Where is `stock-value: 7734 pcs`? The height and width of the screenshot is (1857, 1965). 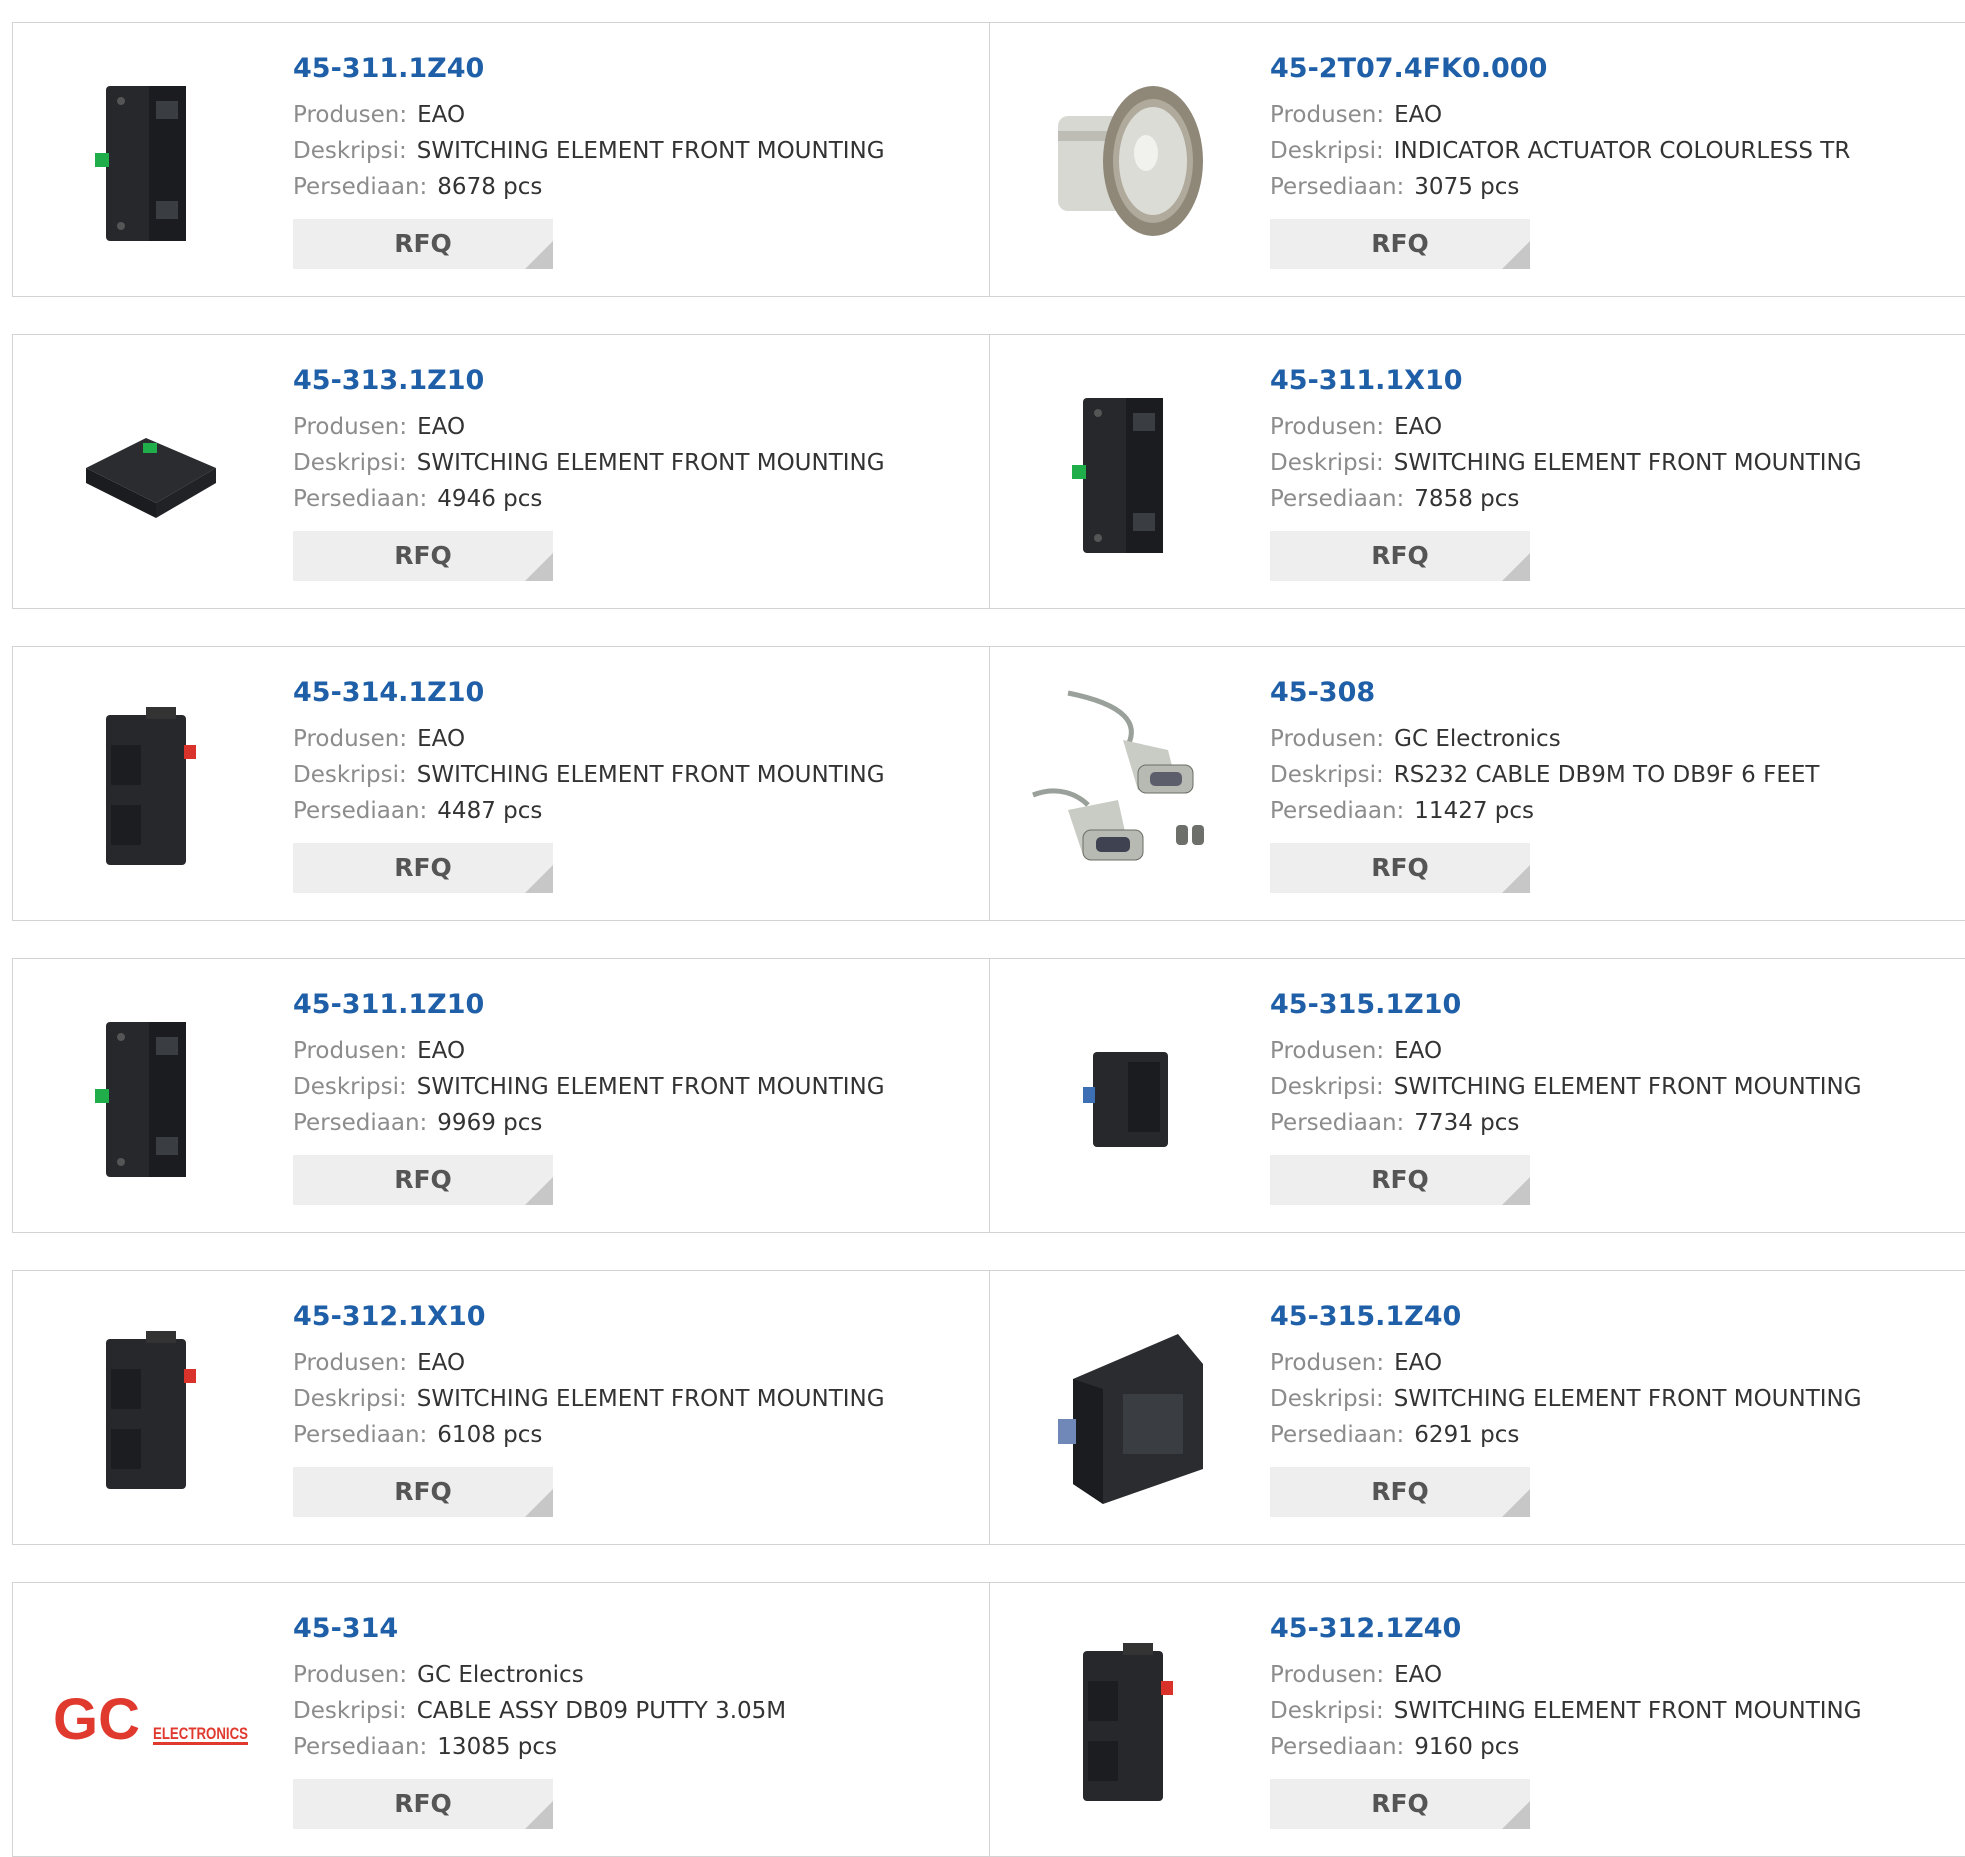 stock-value: 7734 pcs is located at coordinates (1467, 1123).